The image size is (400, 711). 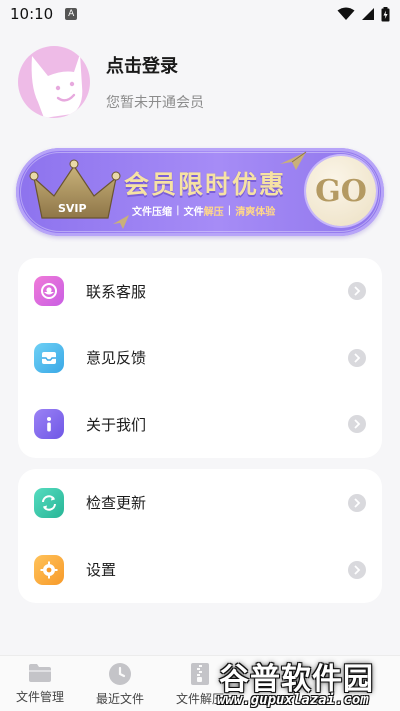 What do you see at coordinates (101, 570) in the screenshot?
I see `menu-label: 设置` at bounding box center [101, 570].